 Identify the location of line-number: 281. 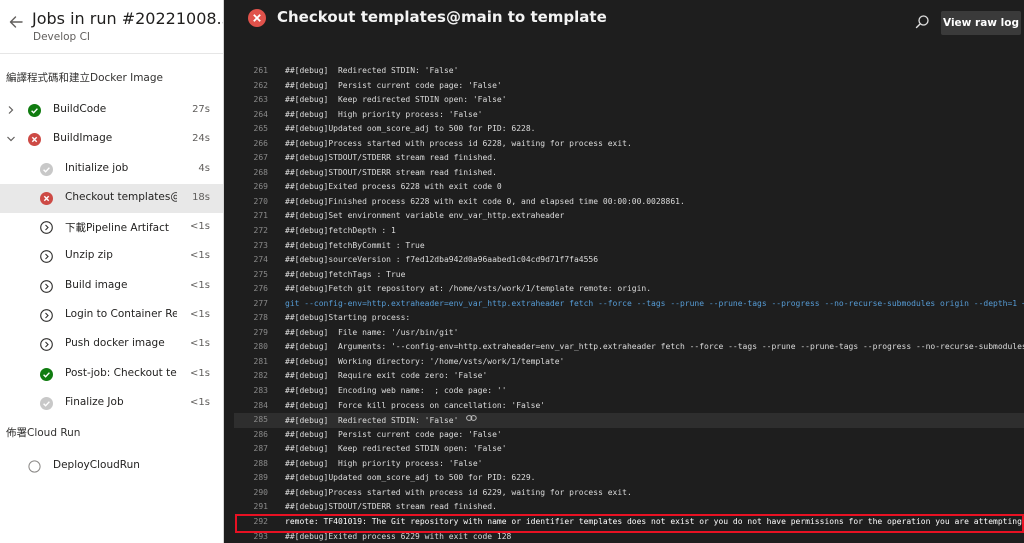
(260, 361).